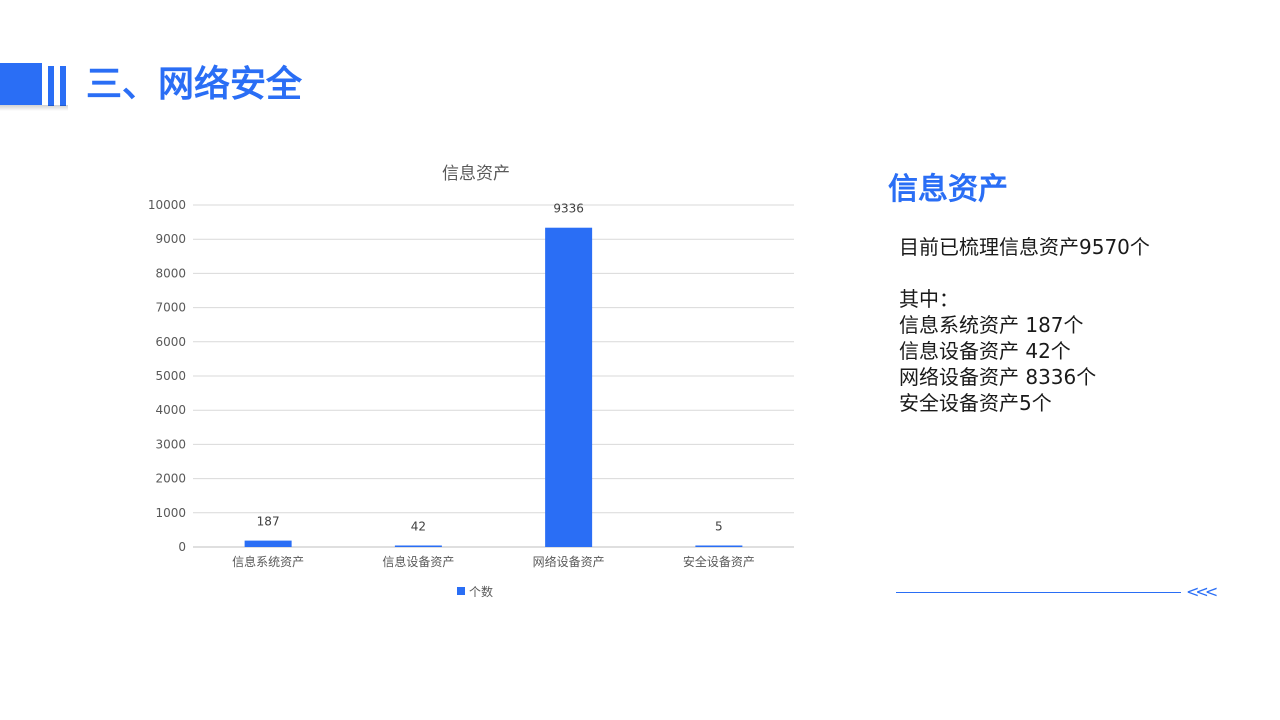 The width and height of the screenshot is (1280, 720). I want to click on x-tick-label: 安全设备资产, so click(719, 561).